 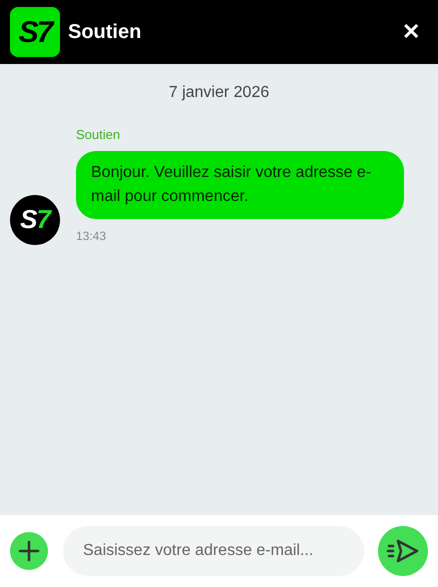 What do you see at coordinates (98, 135) in the screenshot?
I see `sender-name: Soutien` at bounding box center [98, 135].